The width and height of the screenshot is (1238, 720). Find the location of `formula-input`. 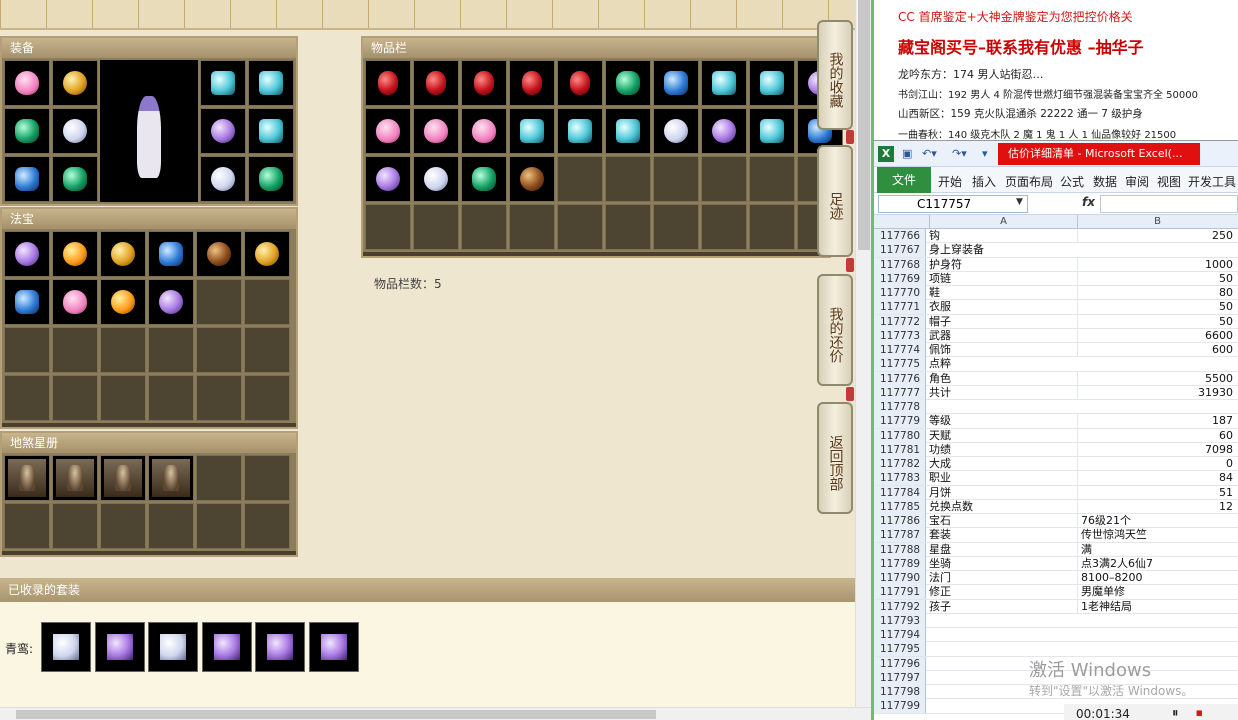

formula-input is located at coordinates (1169, 204).